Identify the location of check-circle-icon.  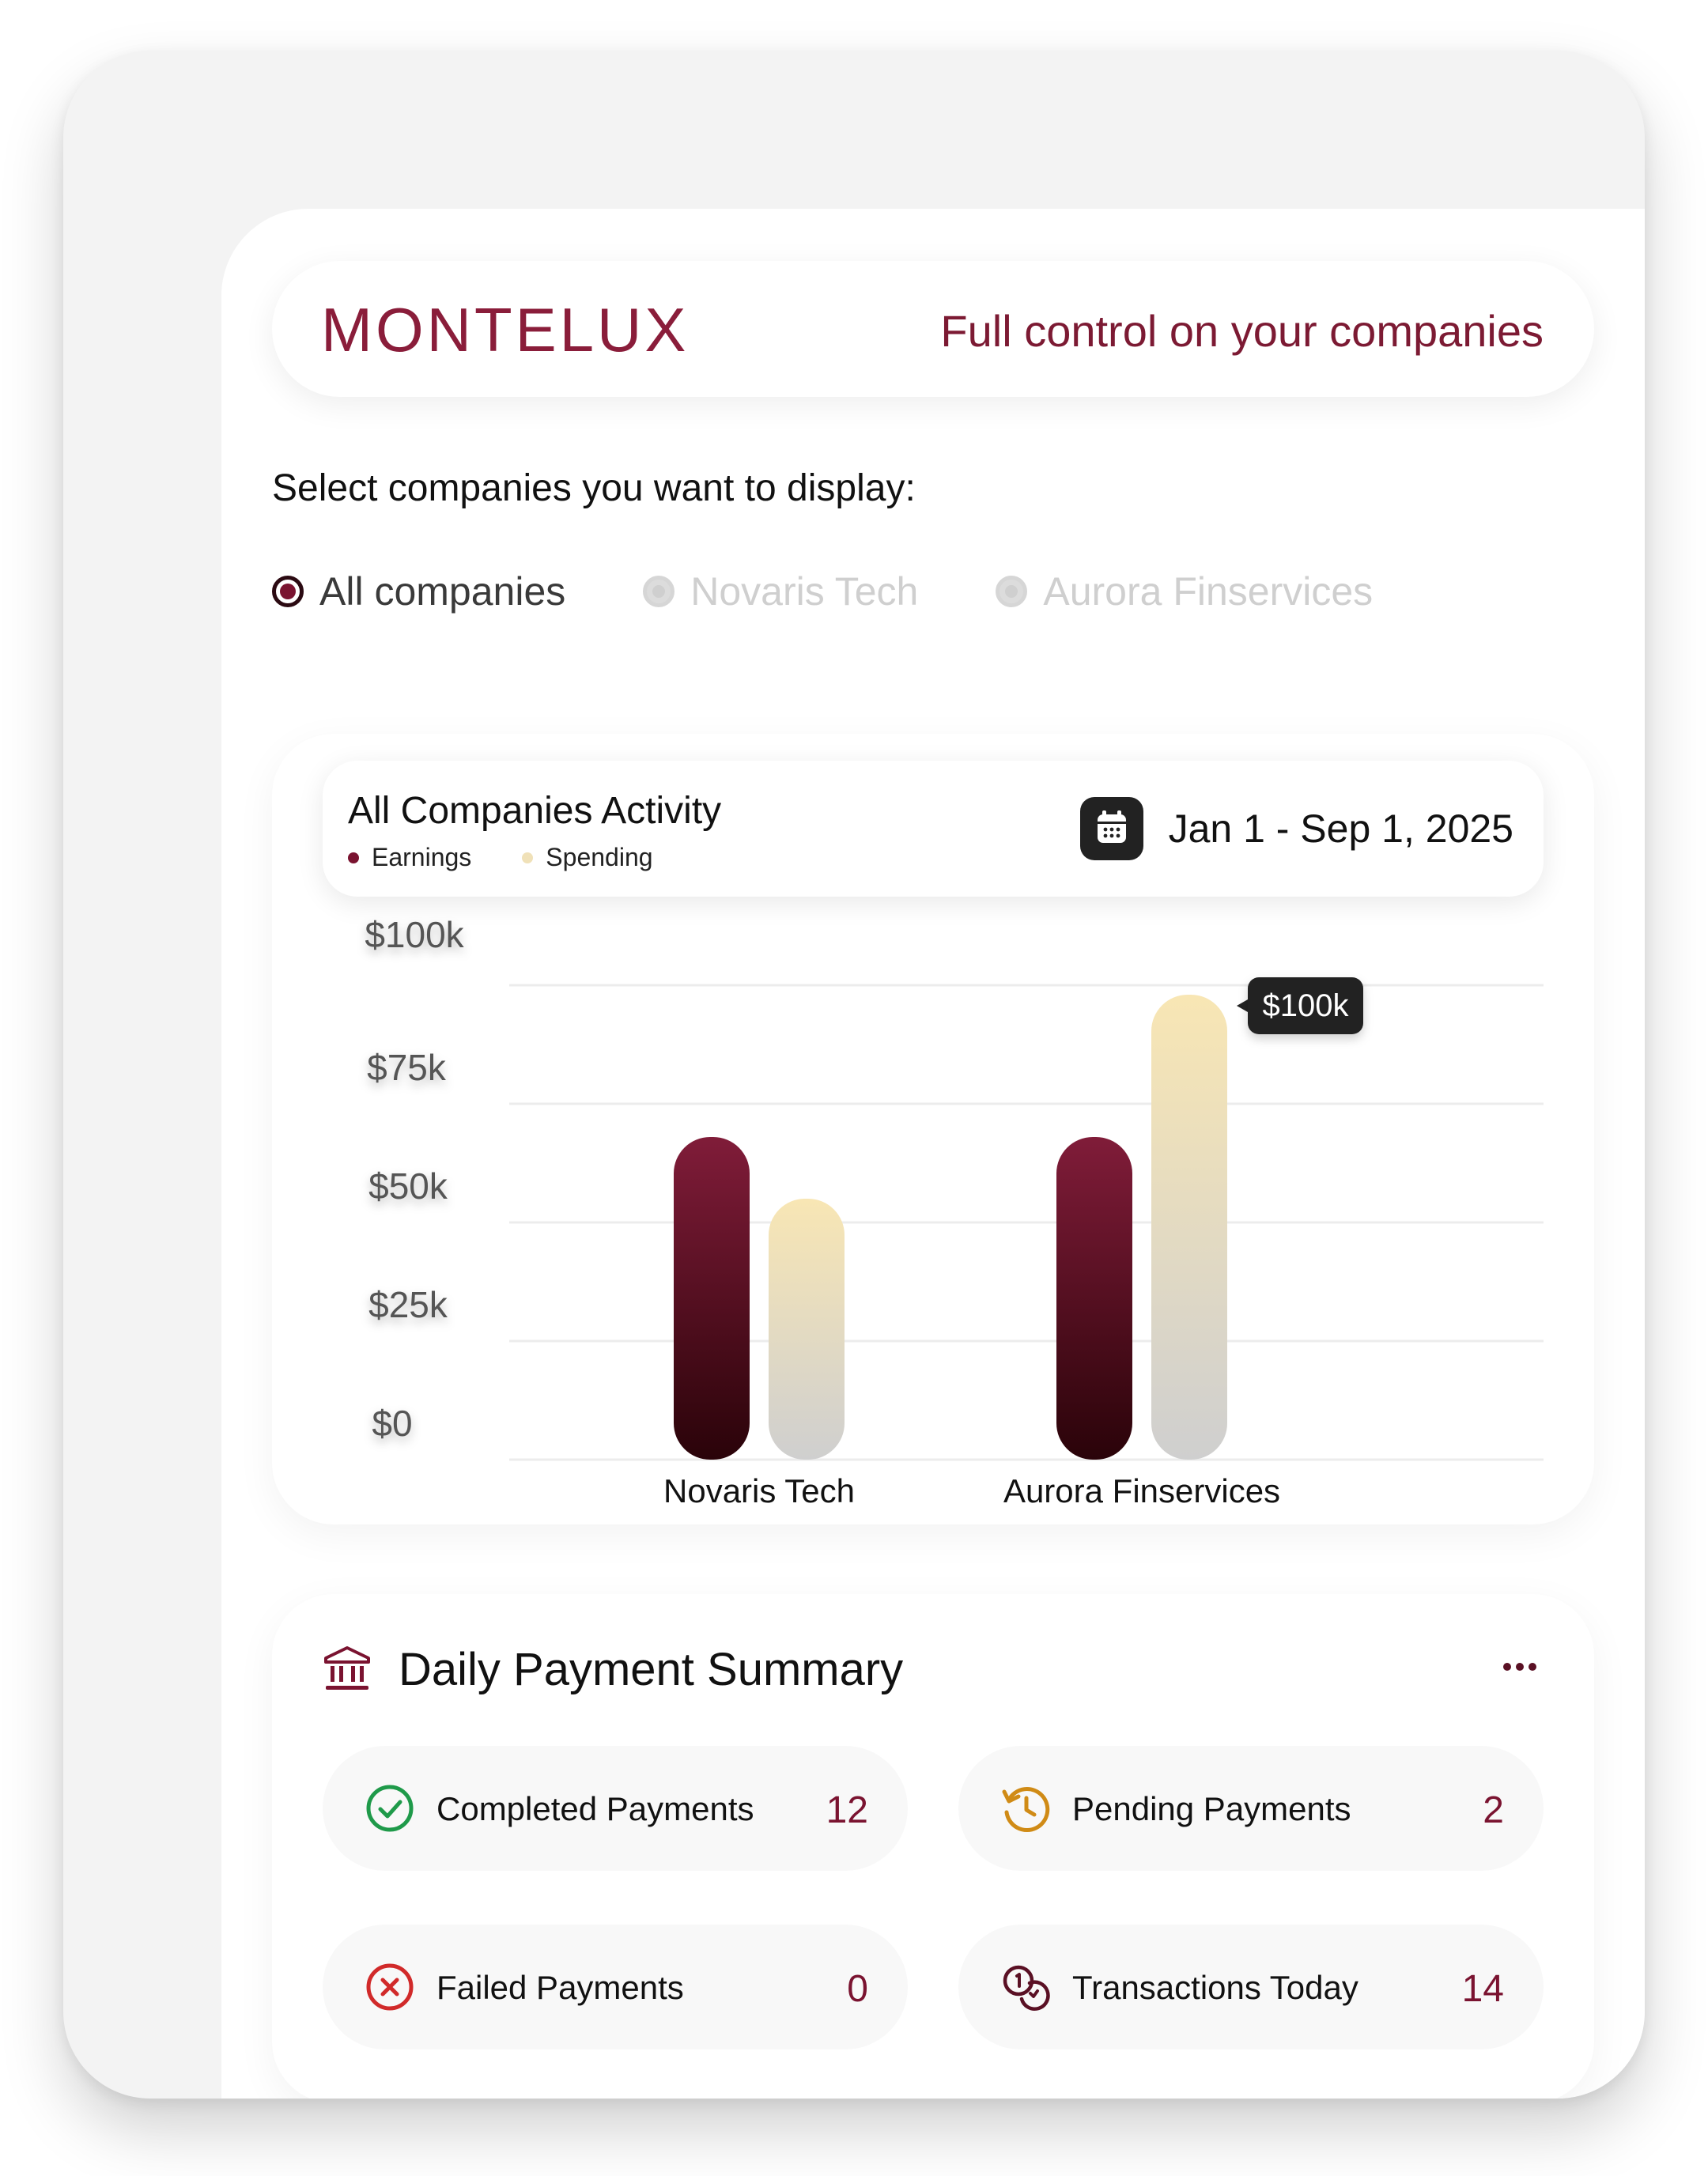
(390, 1808).